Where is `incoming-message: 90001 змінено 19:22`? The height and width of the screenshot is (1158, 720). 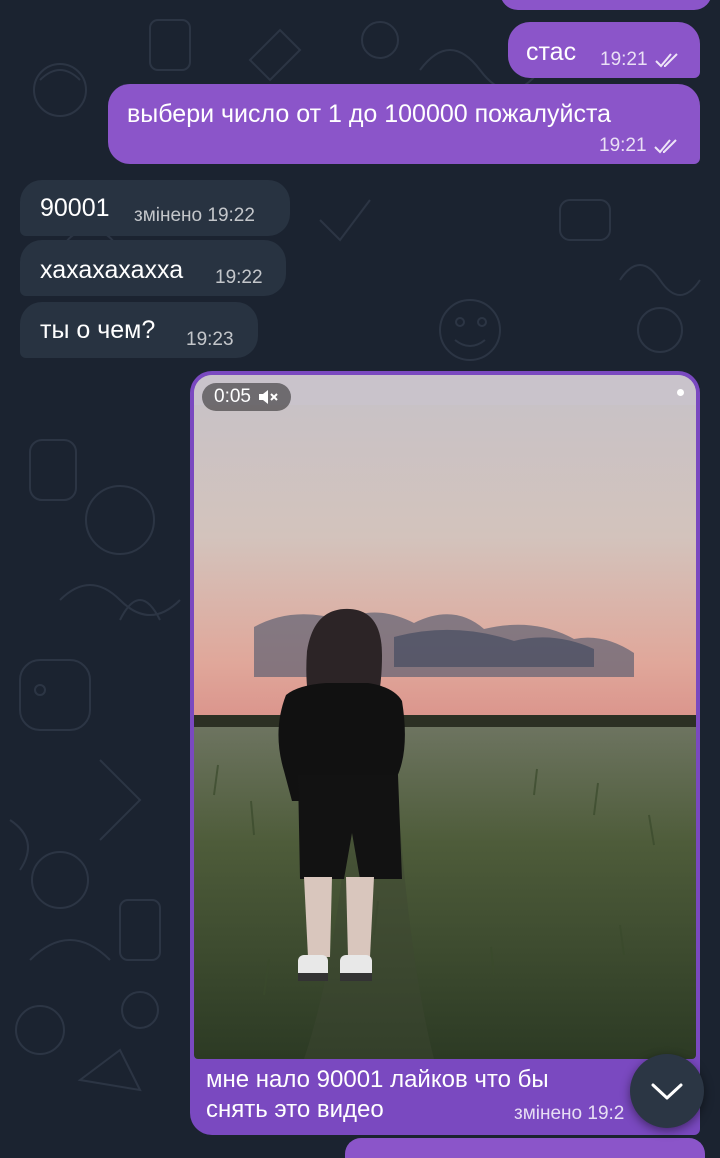 incoming-message: 90001 змінено 19:22 is located at coordinates (155, 208).